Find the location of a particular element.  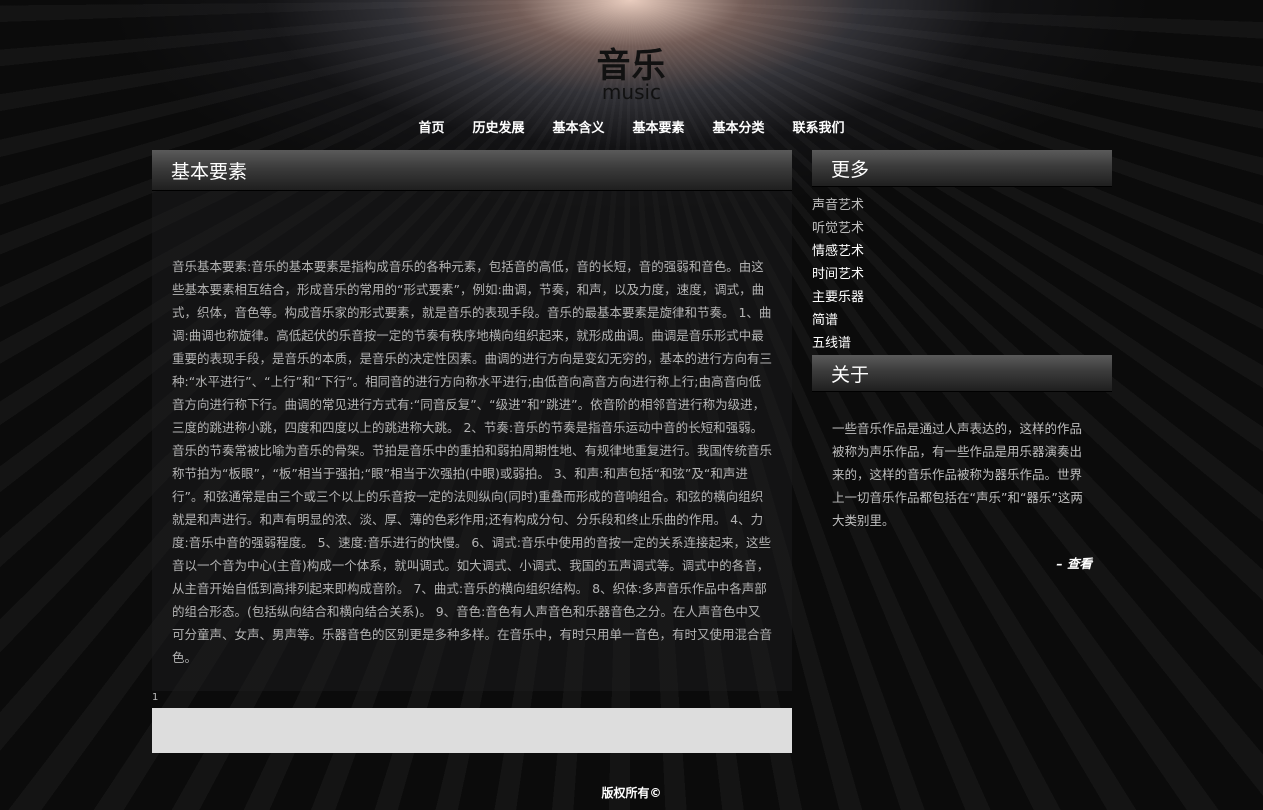

nav-item-elements: 基本要素 is located at coordinates (659, 126).